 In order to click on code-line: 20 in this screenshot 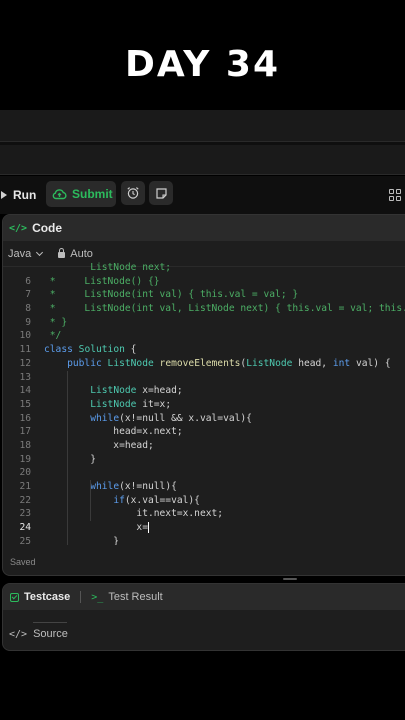, I will do `click(204, 473)`.